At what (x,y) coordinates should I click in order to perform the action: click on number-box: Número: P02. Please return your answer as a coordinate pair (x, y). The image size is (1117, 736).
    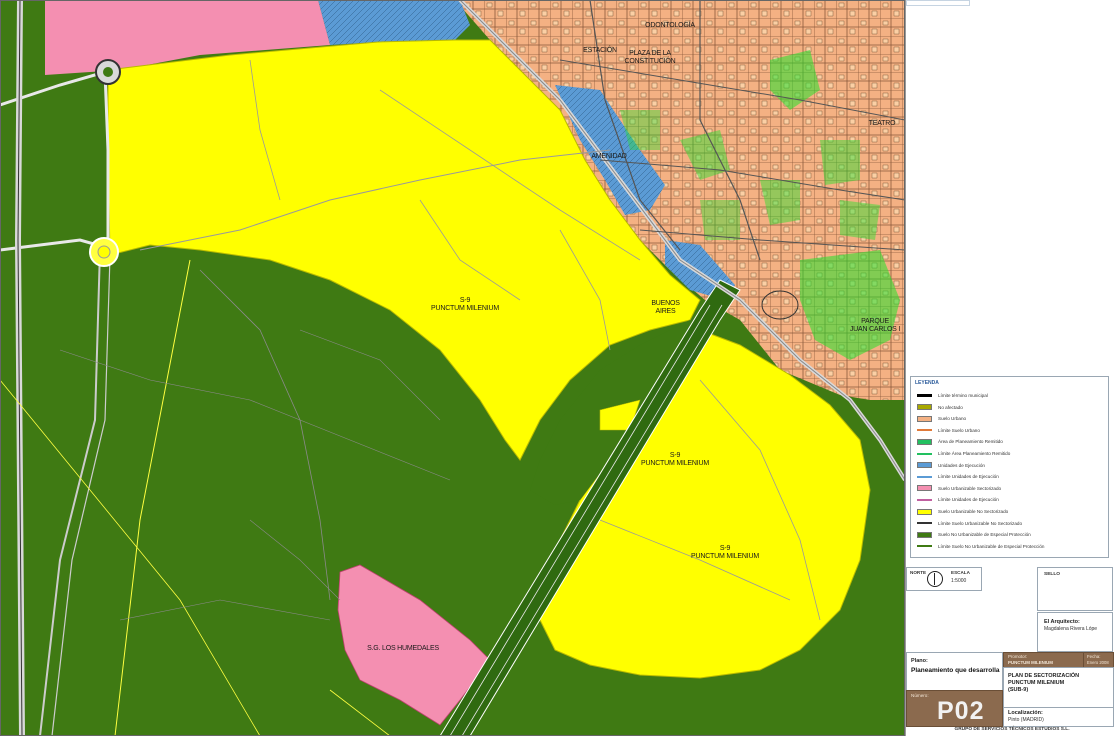
    Looking at the image, I should click on (954, 708).